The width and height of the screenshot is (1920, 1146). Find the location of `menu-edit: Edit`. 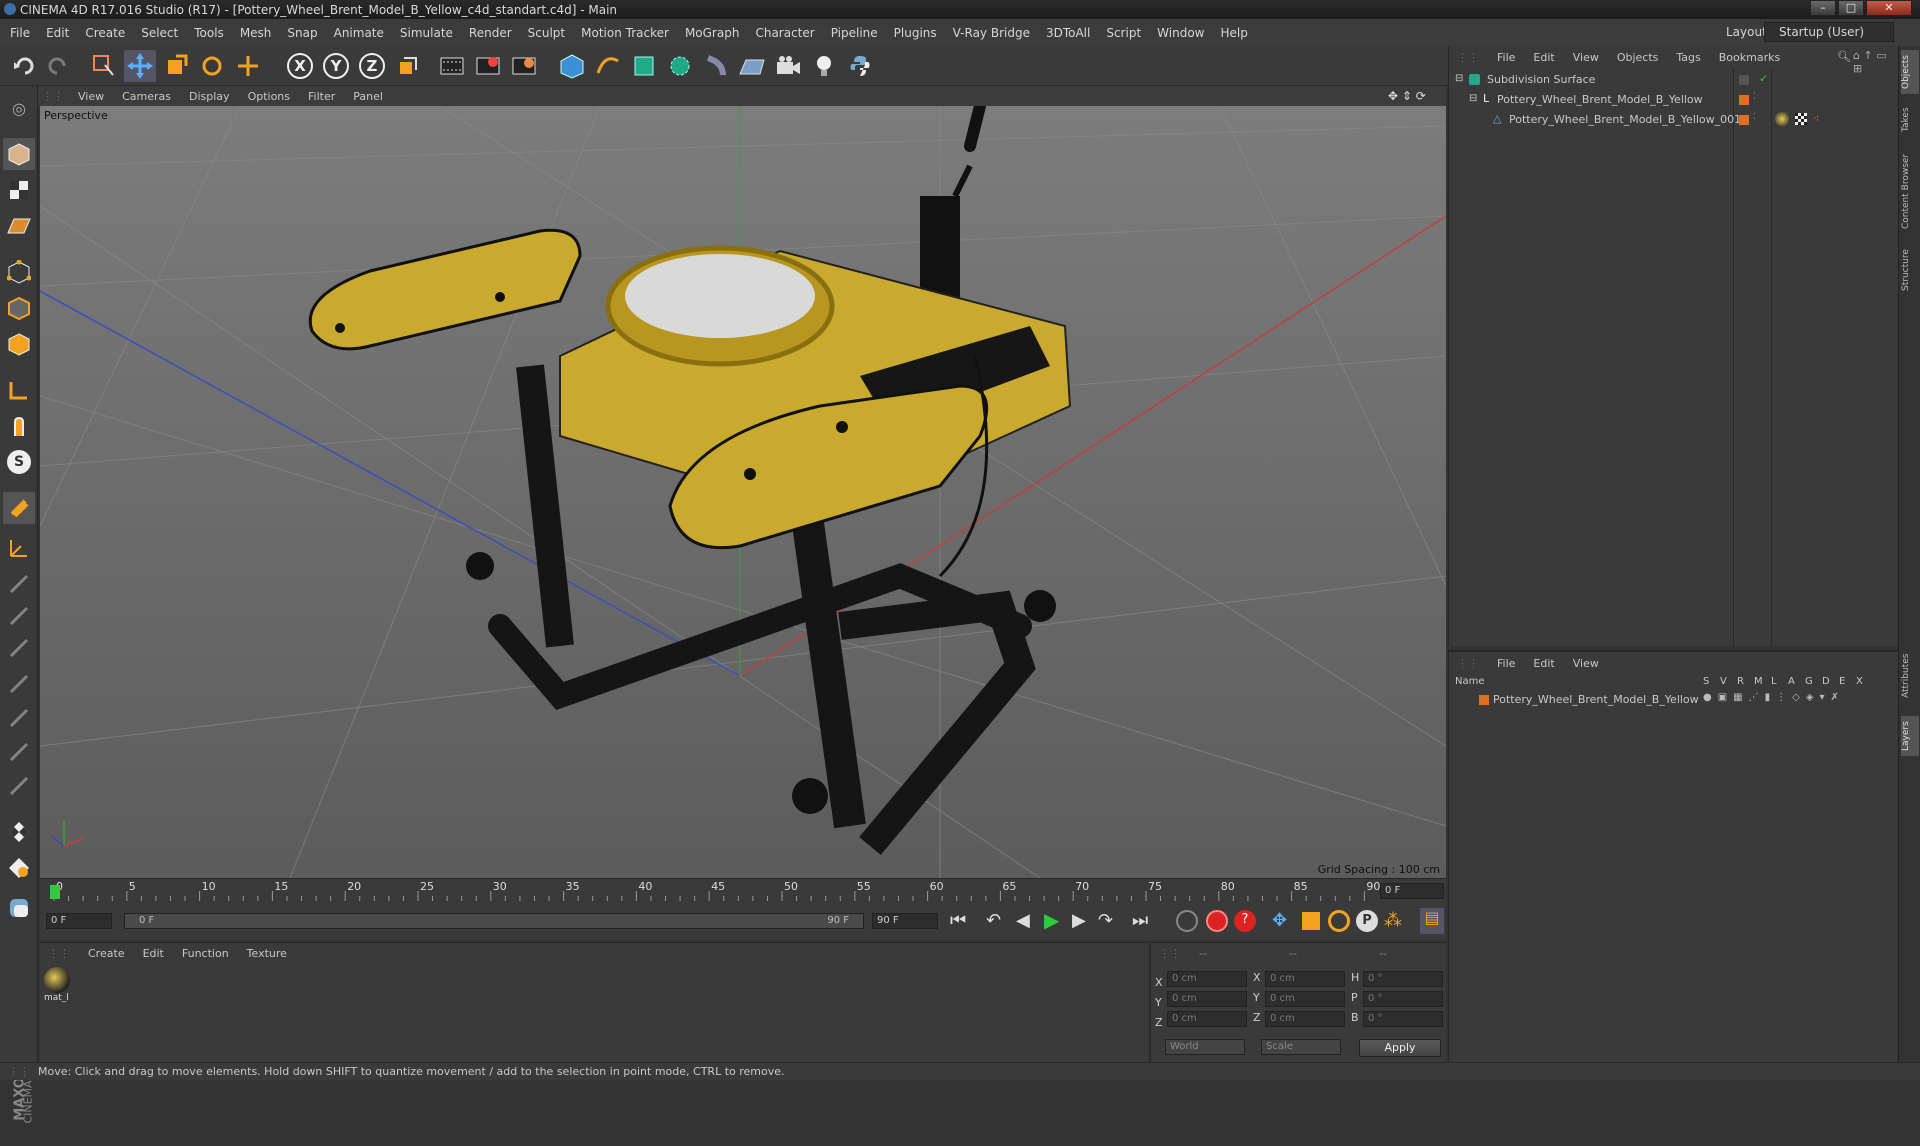

menu-edit: Edit is located at coordinates (57, 33).